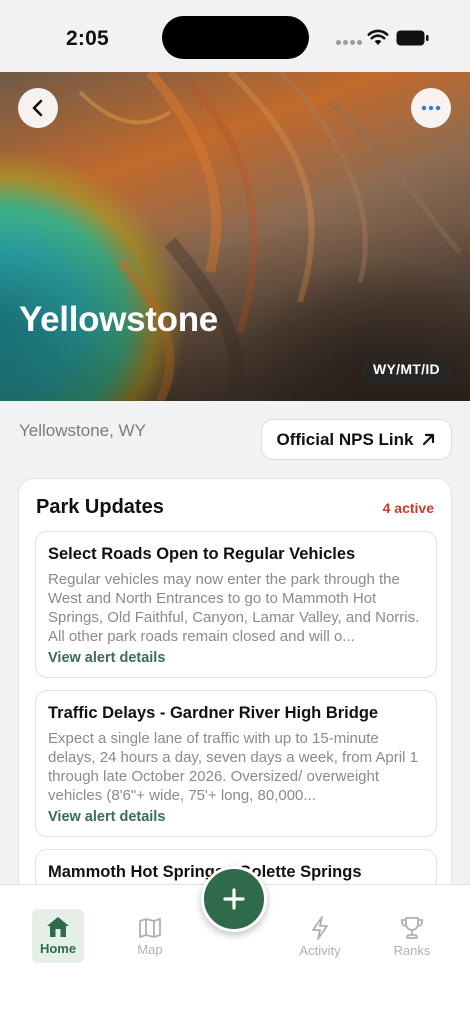  Describe the element at coordinates (118, 319) in the screenshot. I see `park-title: Yellowstone` at that location.